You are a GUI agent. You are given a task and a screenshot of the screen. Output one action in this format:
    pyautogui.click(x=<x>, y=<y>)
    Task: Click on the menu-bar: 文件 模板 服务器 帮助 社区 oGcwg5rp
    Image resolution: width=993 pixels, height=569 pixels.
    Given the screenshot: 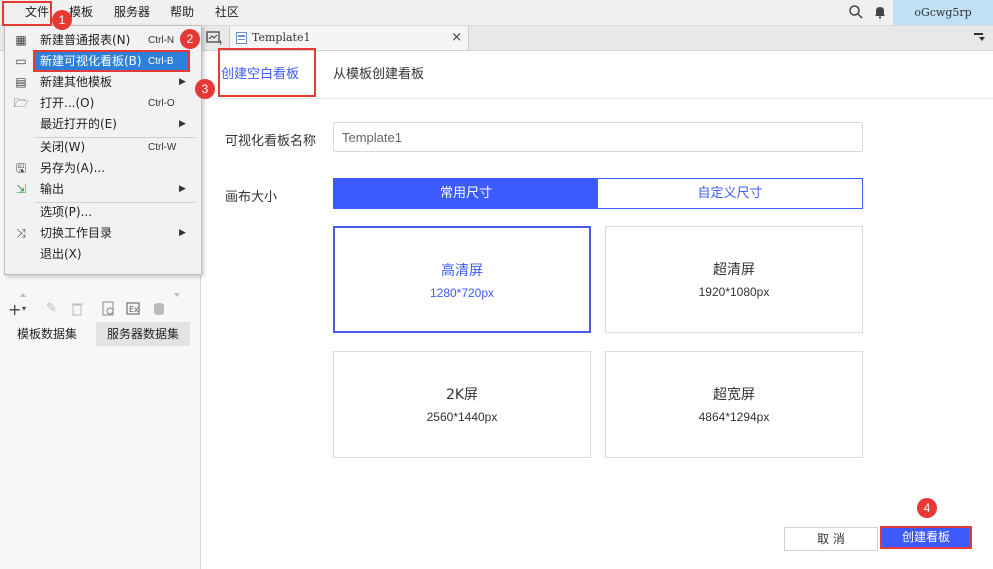 What is the action you would take?
    pyautogui.click(x=496, y=13)
    